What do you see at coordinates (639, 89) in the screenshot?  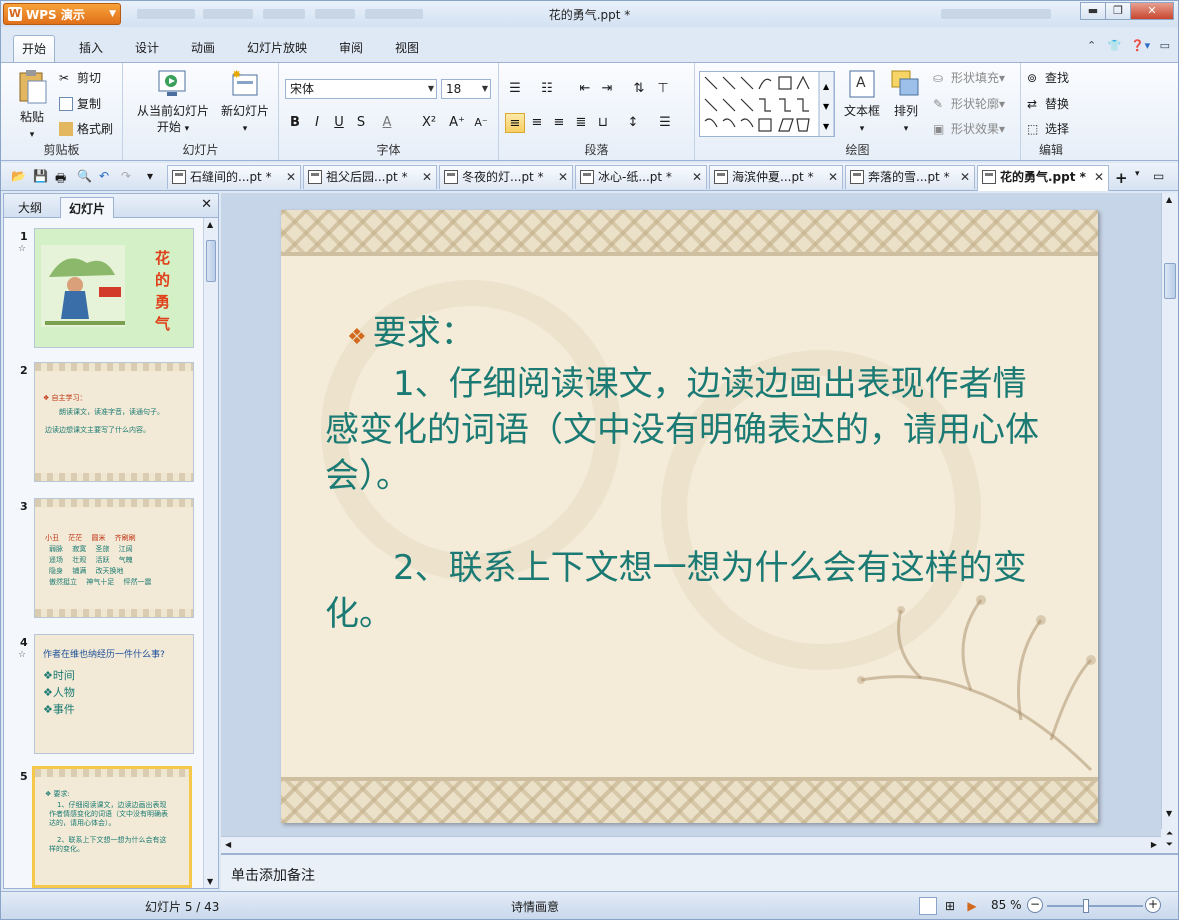 I see `text-direction-icon: ⇅` at bounding box center [639, 89].